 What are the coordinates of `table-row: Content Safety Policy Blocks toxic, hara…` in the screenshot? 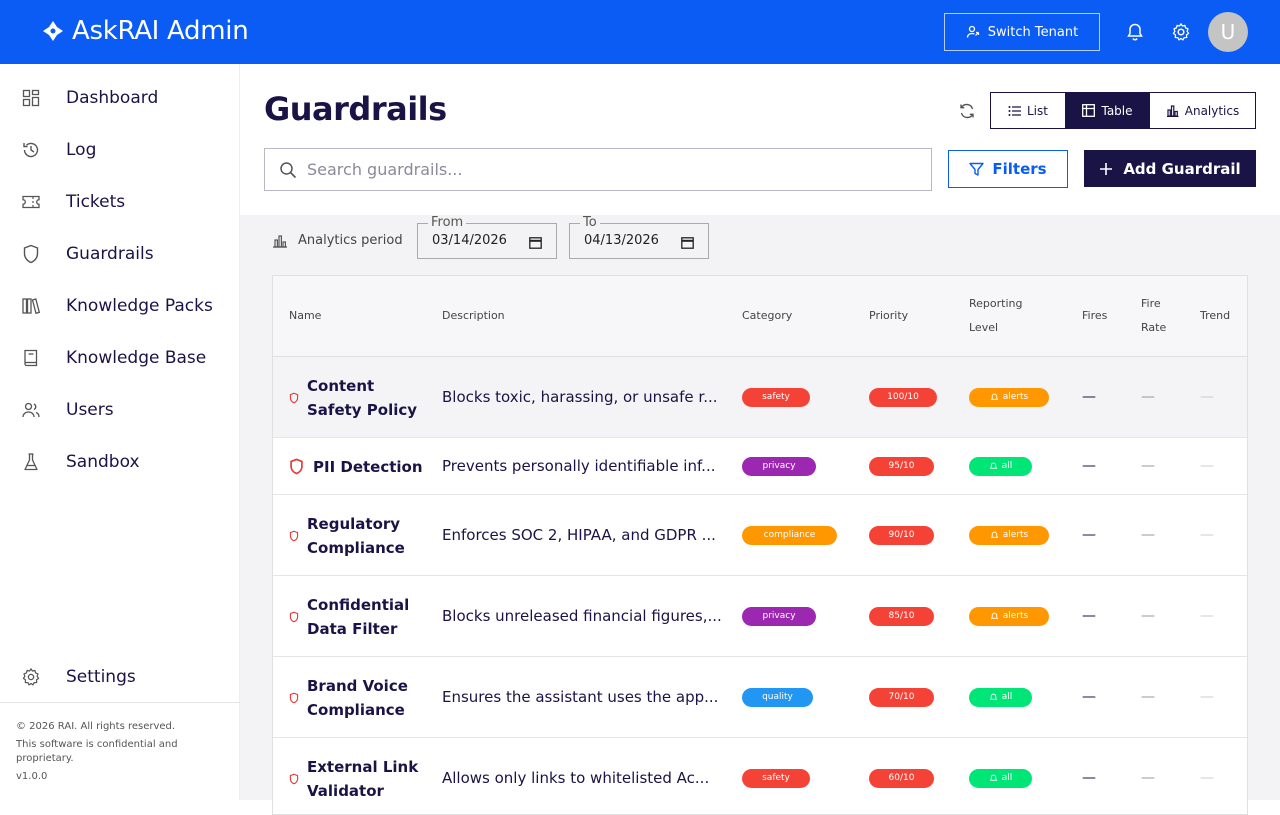 It's located at (760, 397).